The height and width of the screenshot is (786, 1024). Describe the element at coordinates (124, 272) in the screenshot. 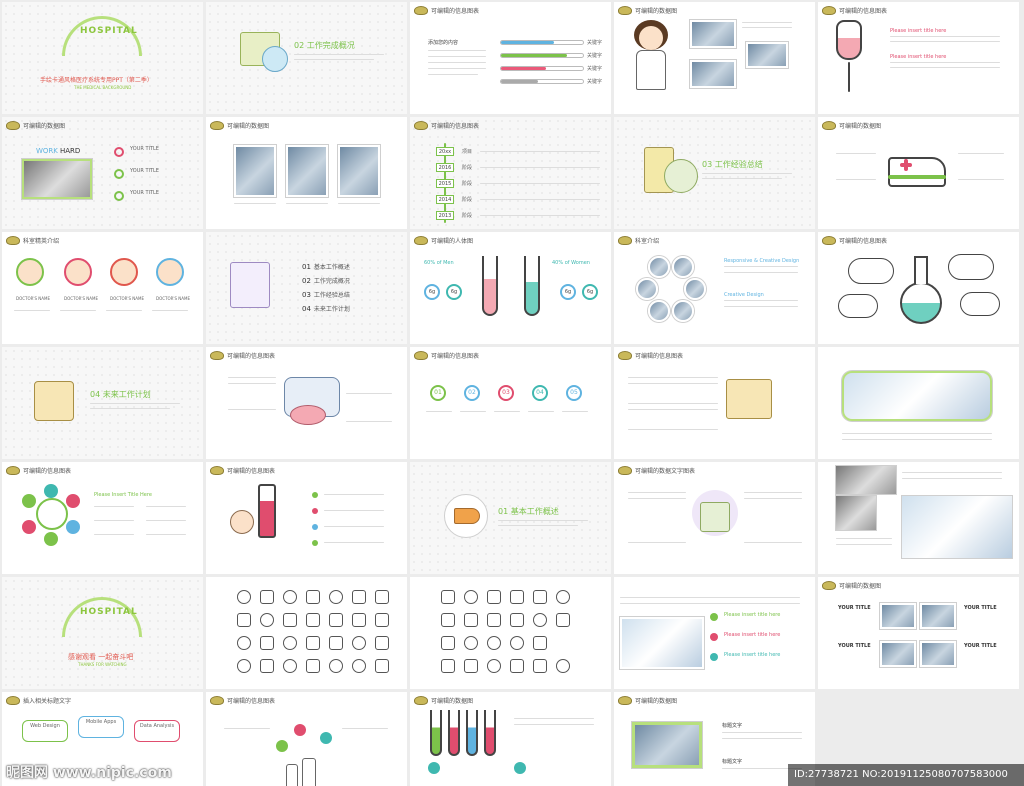

I see `doctor-avatar` at that location.